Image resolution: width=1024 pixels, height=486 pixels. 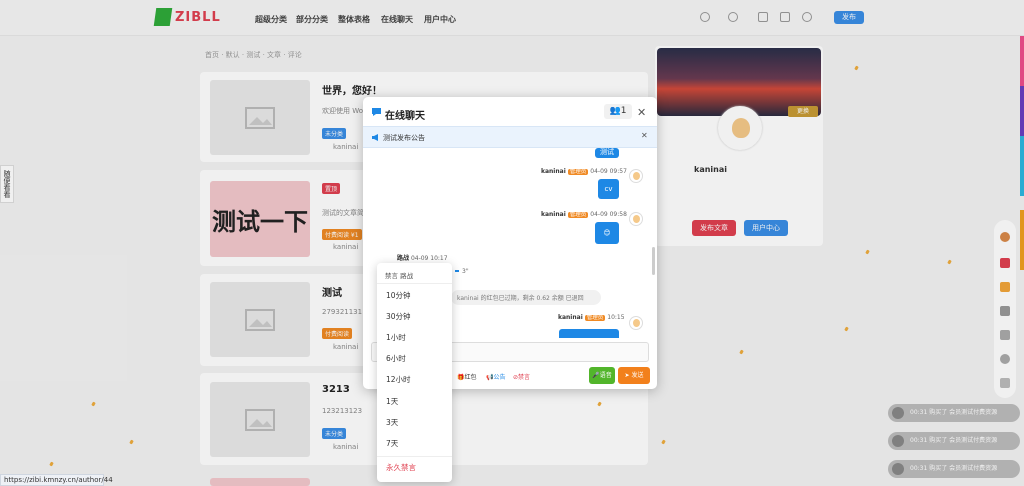 What do you see at coordinates (521, 376) in the screenshot?
I see `mute-tool: ⊘禁言` at bounding box center [521, 376].